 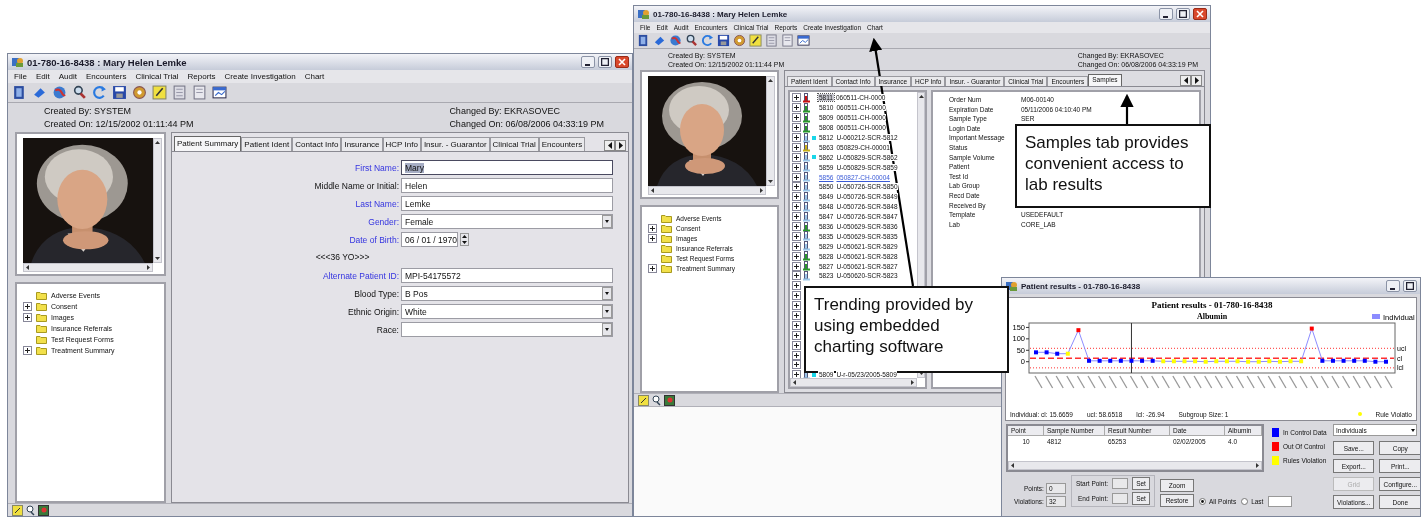 What do you see at coordinates (260, 76) in the screenshot?
I see `menu-item: Create Investigation` at bounding box center [260, 76].